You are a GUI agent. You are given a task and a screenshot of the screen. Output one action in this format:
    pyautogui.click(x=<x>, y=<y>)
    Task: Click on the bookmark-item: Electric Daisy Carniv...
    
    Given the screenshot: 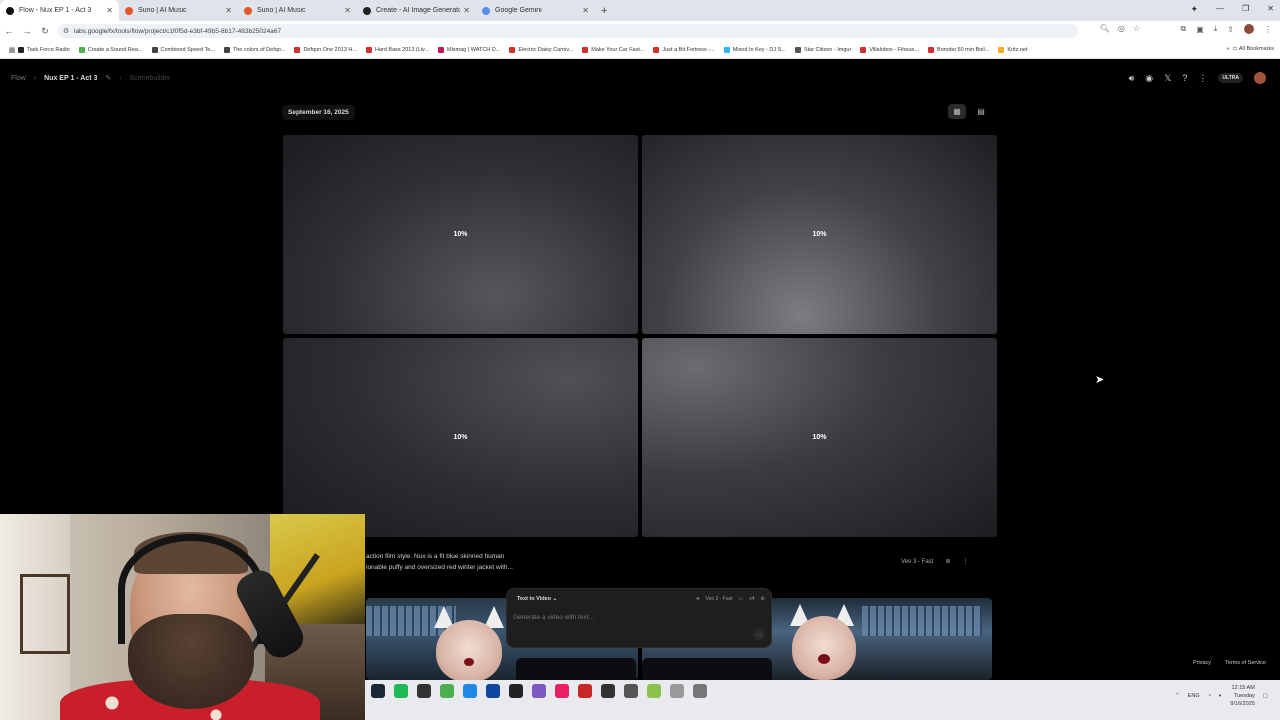 What is the action you would take?
    pyautogui.click(x=541, y=49)
    